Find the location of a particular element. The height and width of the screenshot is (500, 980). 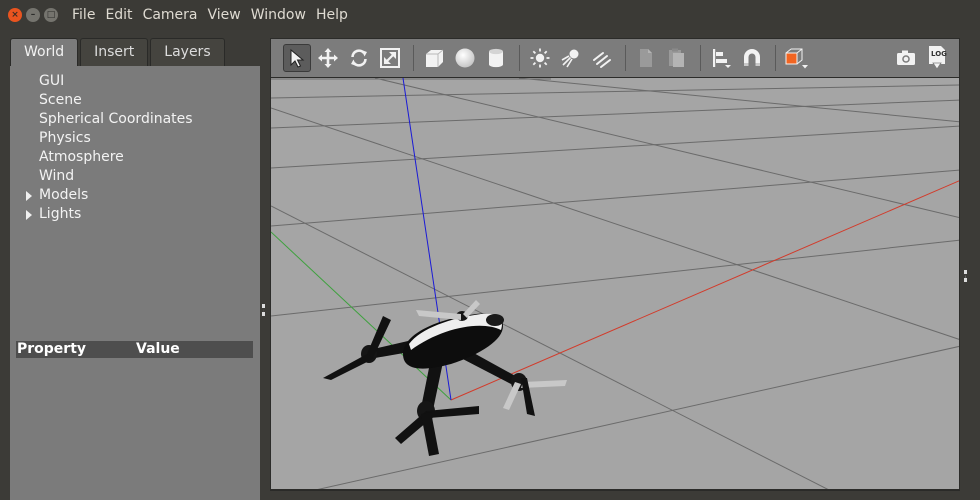

select-mode-icon is located at coordinates (297, 58).